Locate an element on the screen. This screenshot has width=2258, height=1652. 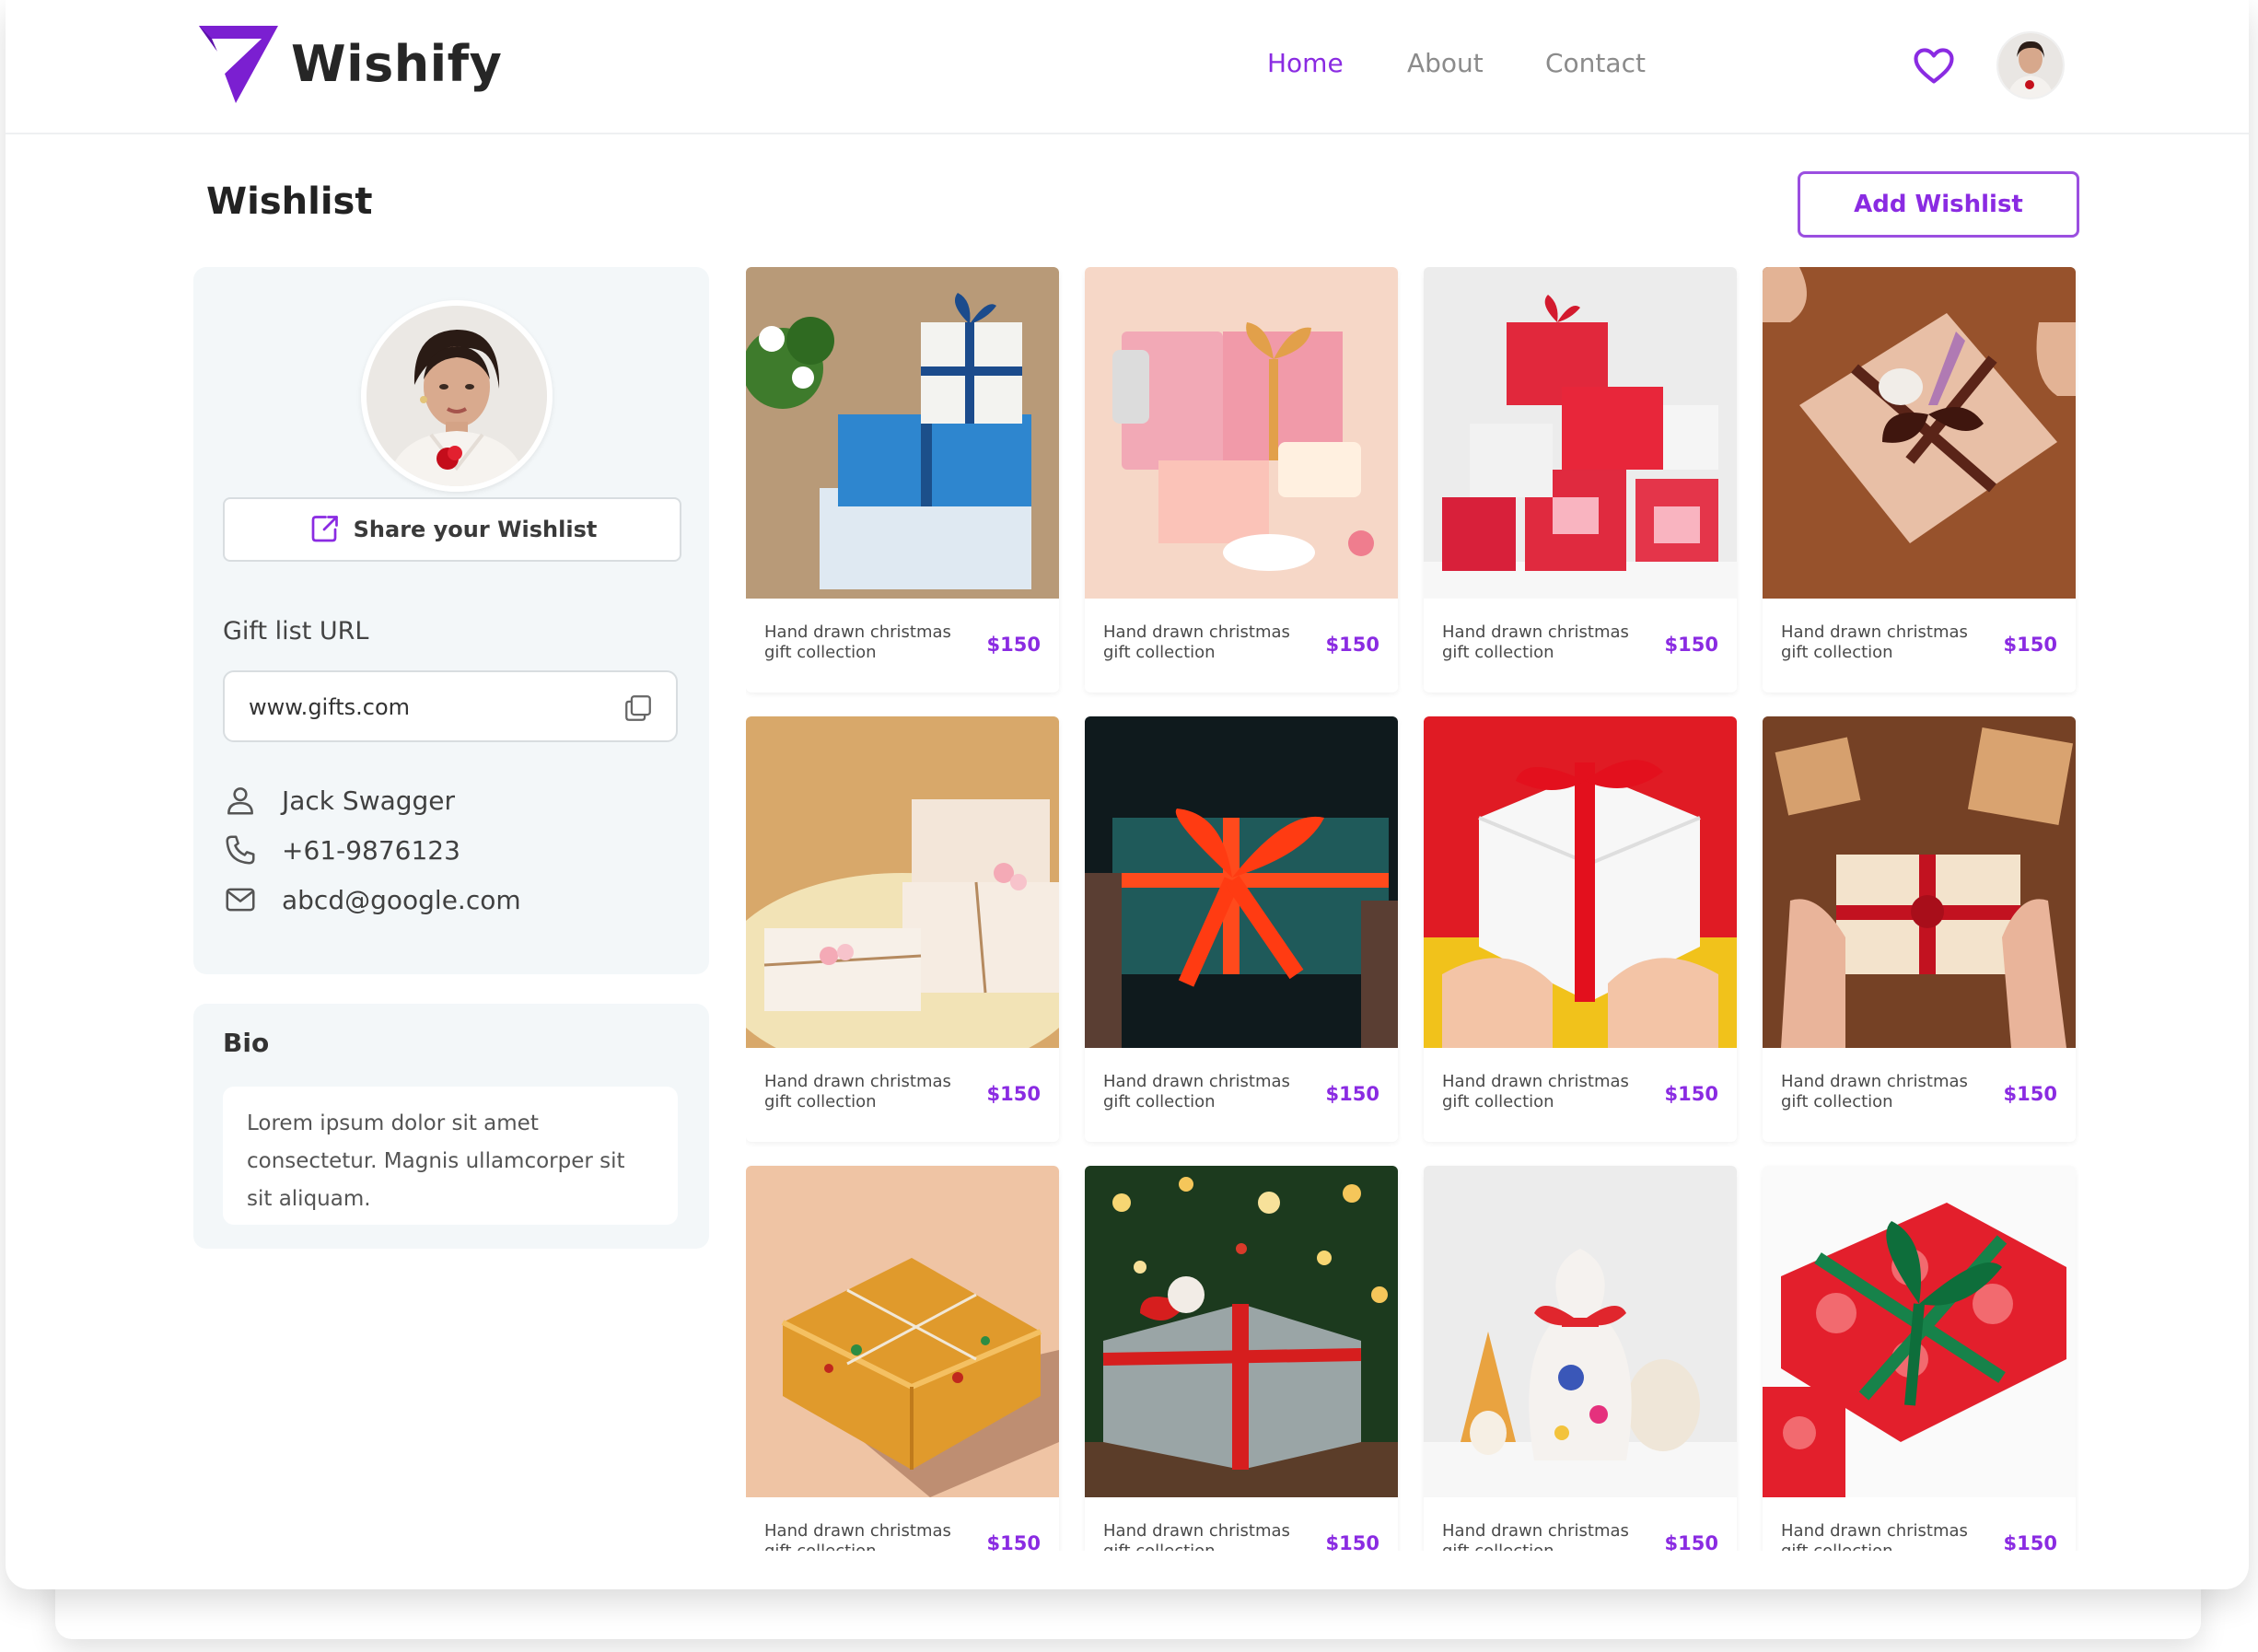
contact-name-row: Jack Swagger is located at coordinates (339, 800).